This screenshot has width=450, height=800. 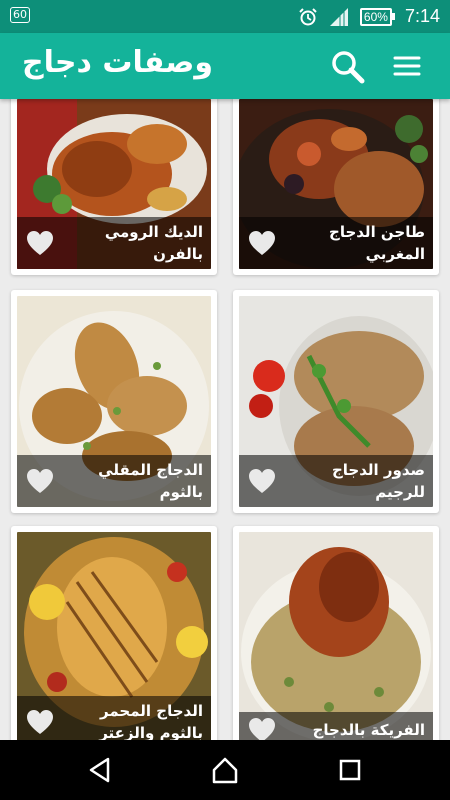 I want to click on recipe-title: الديك الرومي بالفرن, so click(x=153, y=243).